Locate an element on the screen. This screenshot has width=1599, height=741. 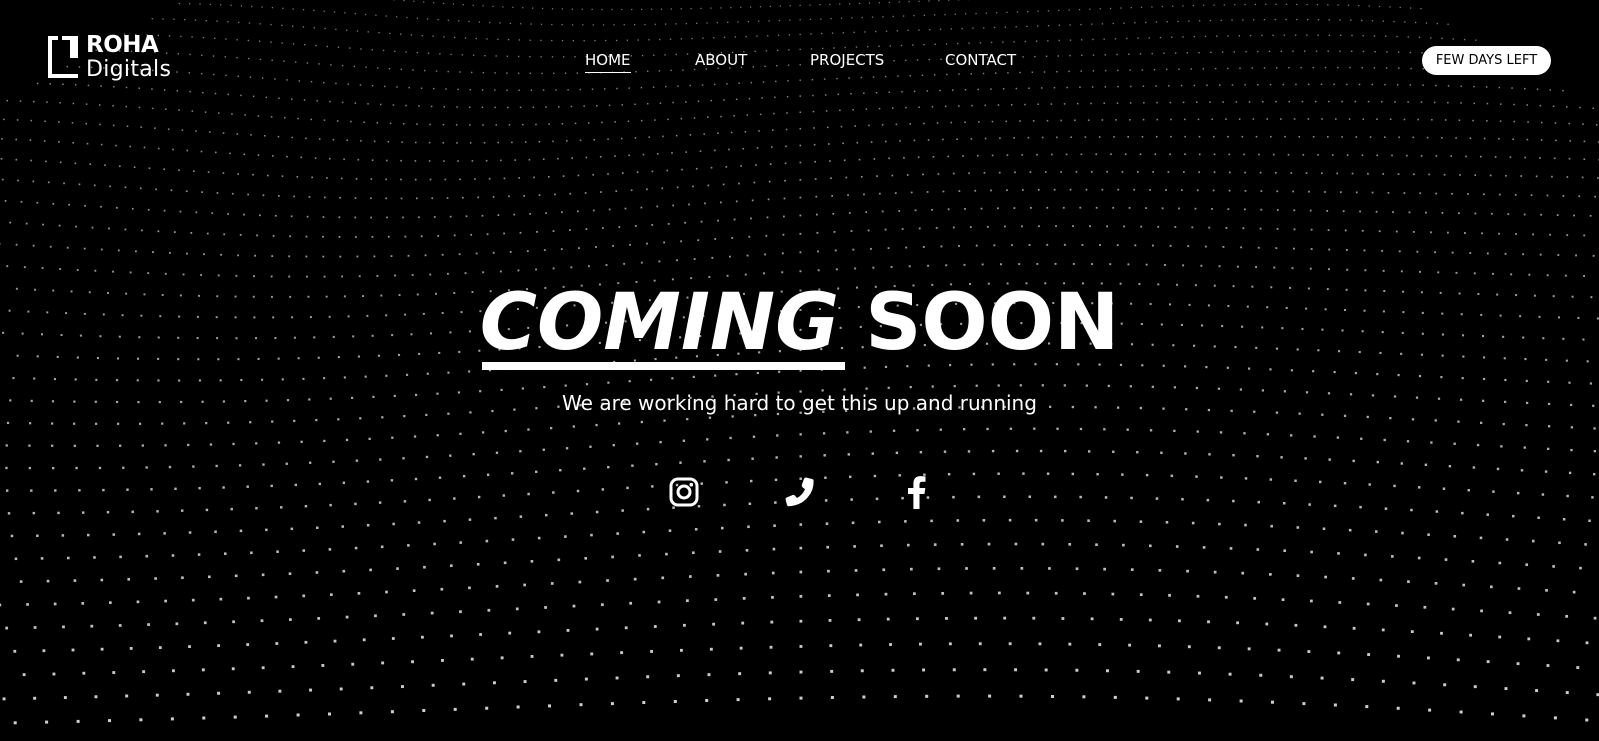
instagram-icon is located at coordinates (684, 492).